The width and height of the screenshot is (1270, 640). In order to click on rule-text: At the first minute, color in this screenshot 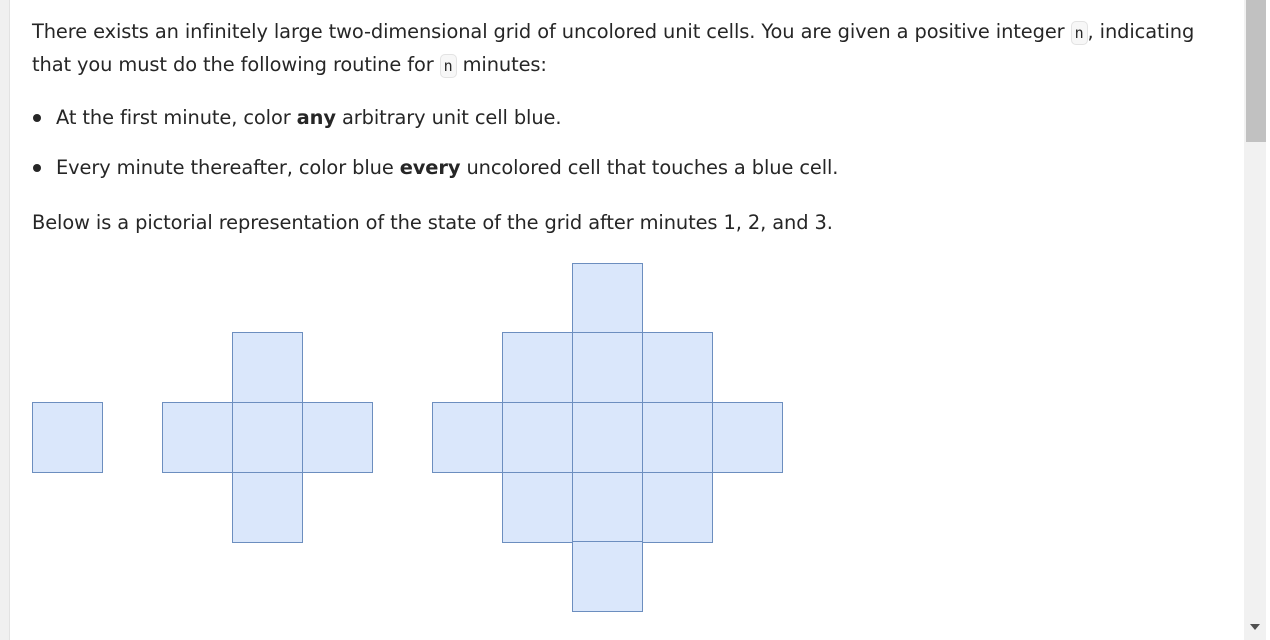, I will do `click(176, 117)`.